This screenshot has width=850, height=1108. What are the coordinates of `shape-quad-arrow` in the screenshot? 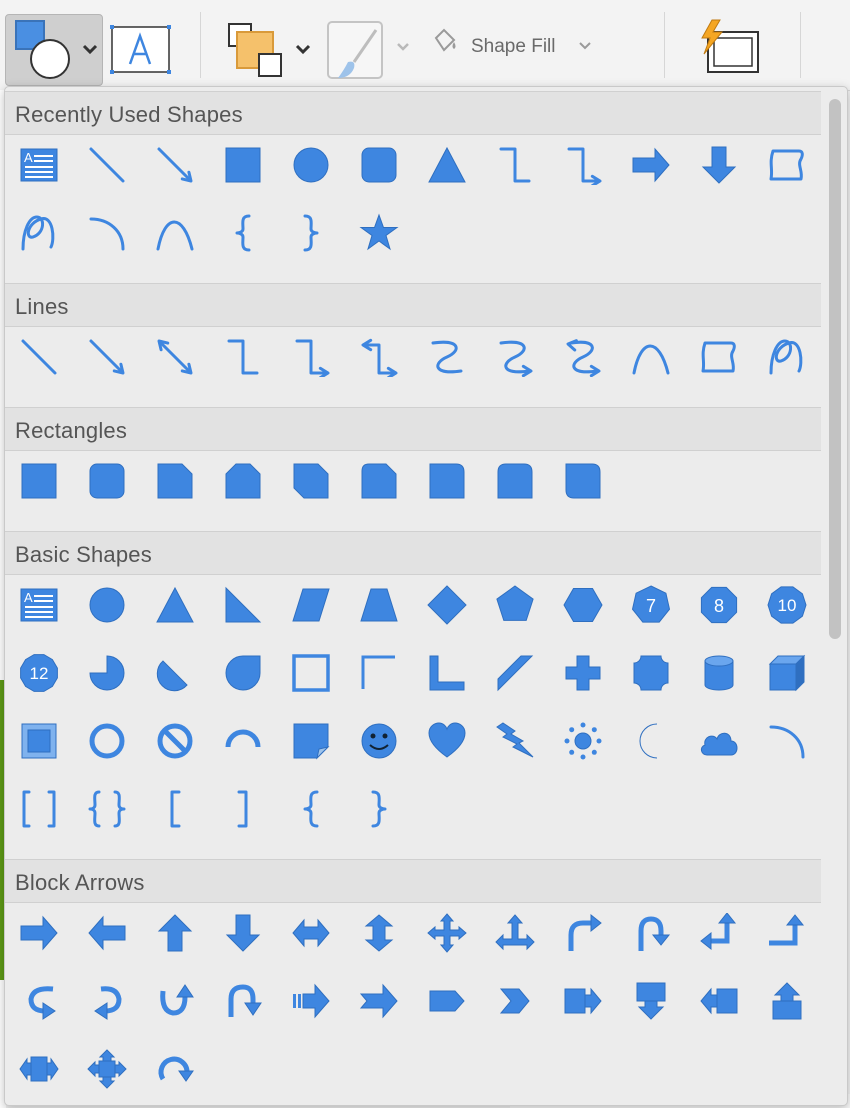 It's located at (447, 935).